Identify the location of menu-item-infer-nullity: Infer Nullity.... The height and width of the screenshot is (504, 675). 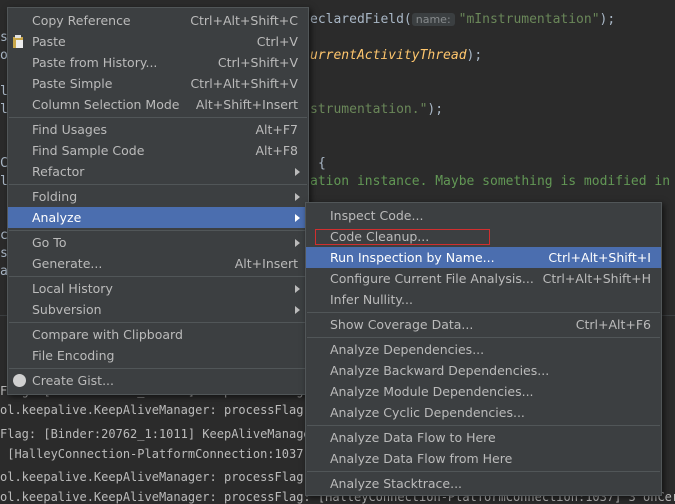
(483, 299).